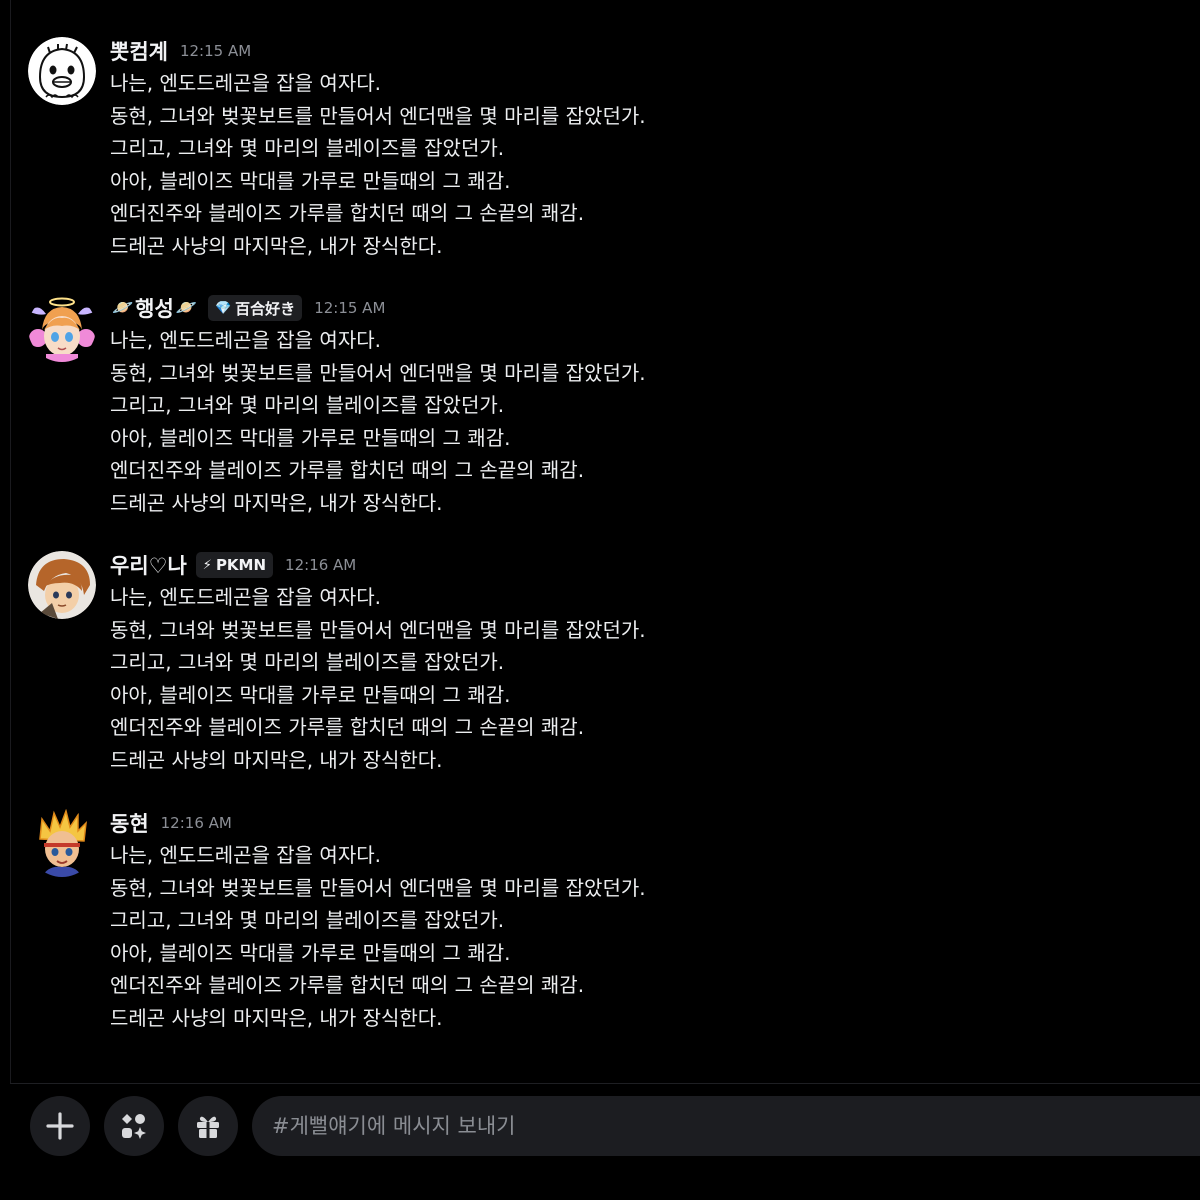 This screenshot has width=1200, height=1200. I want to click on server-tag-label: 百合好き, so click(265, 308).